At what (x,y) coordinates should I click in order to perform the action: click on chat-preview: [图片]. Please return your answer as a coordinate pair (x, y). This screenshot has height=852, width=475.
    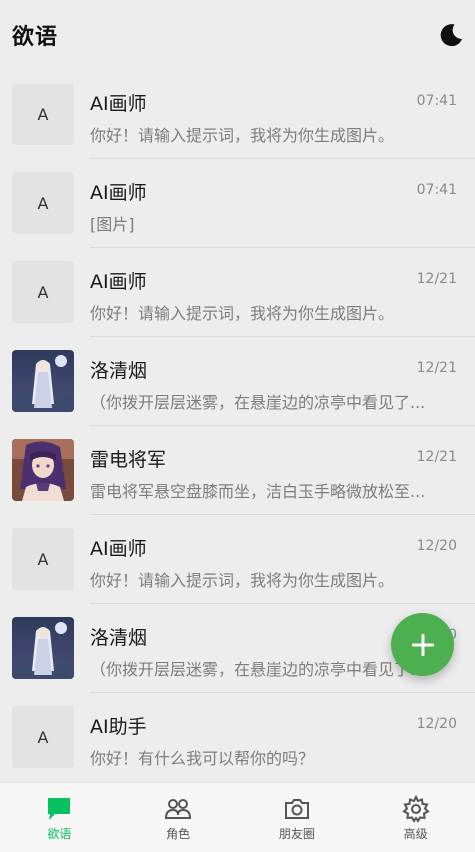
    Looking at the image, I should click on (112, 224).